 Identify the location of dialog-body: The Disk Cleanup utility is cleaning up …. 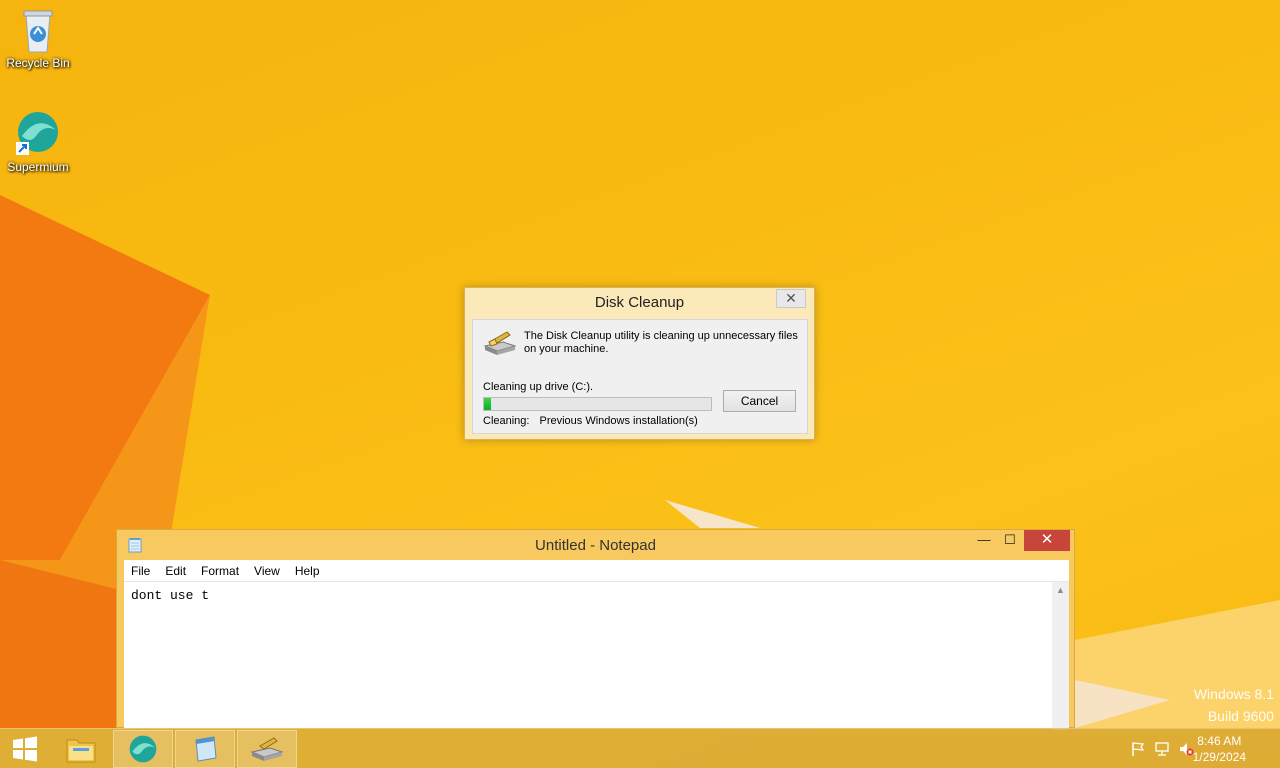
(640, 376).